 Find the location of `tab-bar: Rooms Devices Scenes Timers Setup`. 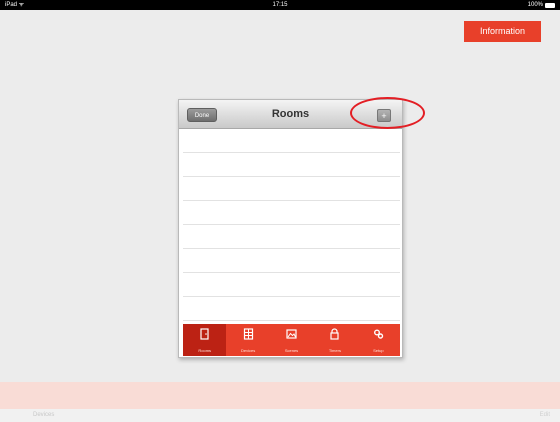

tab-bar: Rooms Devices Scenes Timers Setup is located at coordinates (291, 340).